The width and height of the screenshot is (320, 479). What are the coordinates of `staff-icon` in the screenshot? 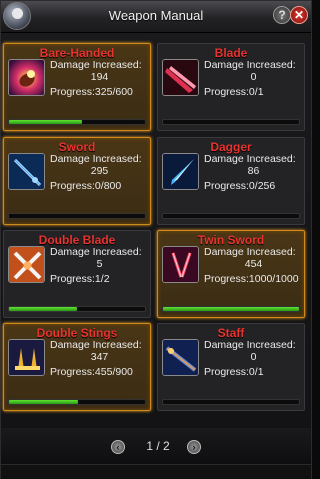 It's located at (180, 357).